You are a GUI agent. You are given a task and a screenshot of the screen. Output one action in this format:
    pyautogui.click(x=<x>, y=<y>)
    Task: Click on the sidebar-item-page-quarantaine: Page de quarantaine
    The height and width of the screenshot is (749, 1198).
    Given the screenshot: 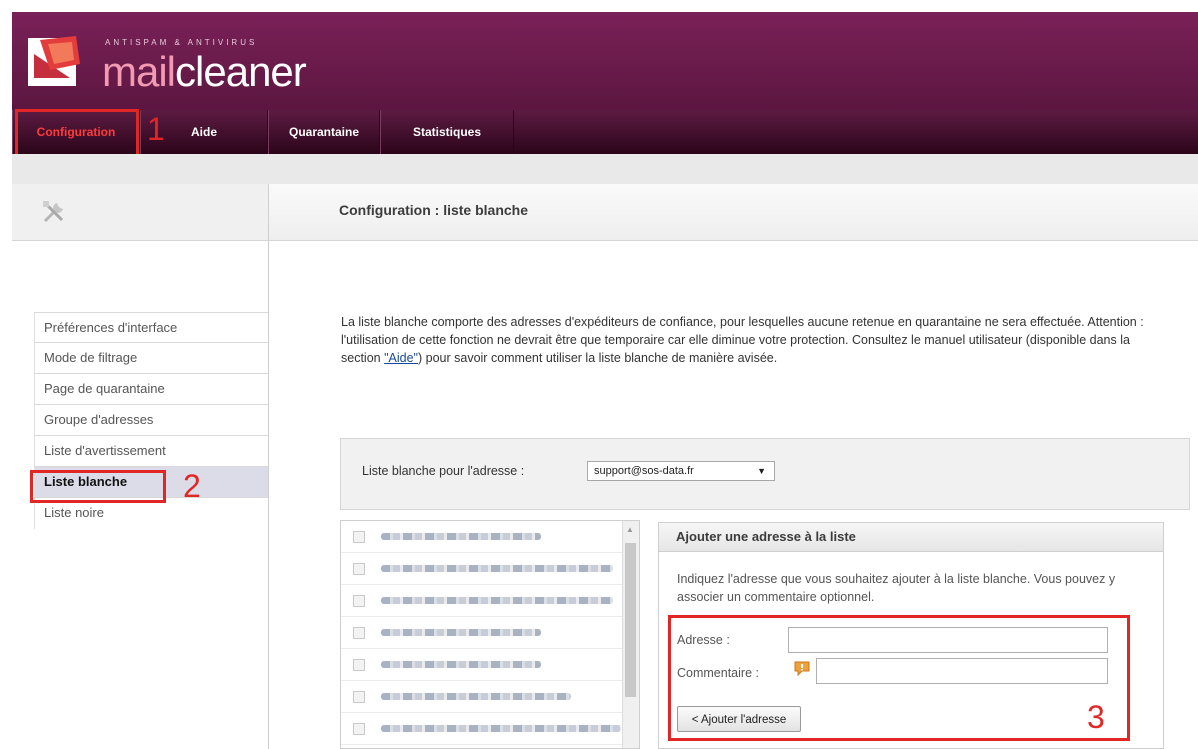 What is the action you would take?
    pyautogui.click(x=151, y=389)
    